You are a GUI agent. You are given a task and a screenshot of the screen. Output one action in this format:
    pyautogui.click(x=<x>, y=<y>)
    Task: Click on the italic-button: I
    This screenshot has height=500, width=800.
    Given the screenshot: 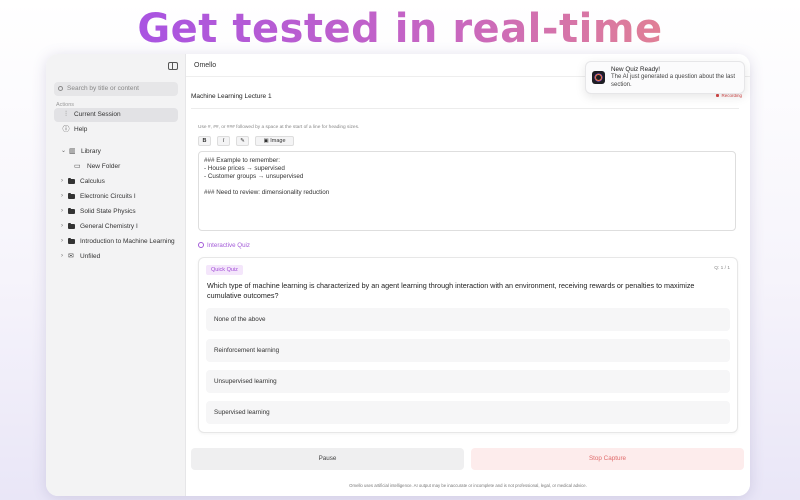 What is the action you would take?
    pyautogui.click(x=223, y=141)
    